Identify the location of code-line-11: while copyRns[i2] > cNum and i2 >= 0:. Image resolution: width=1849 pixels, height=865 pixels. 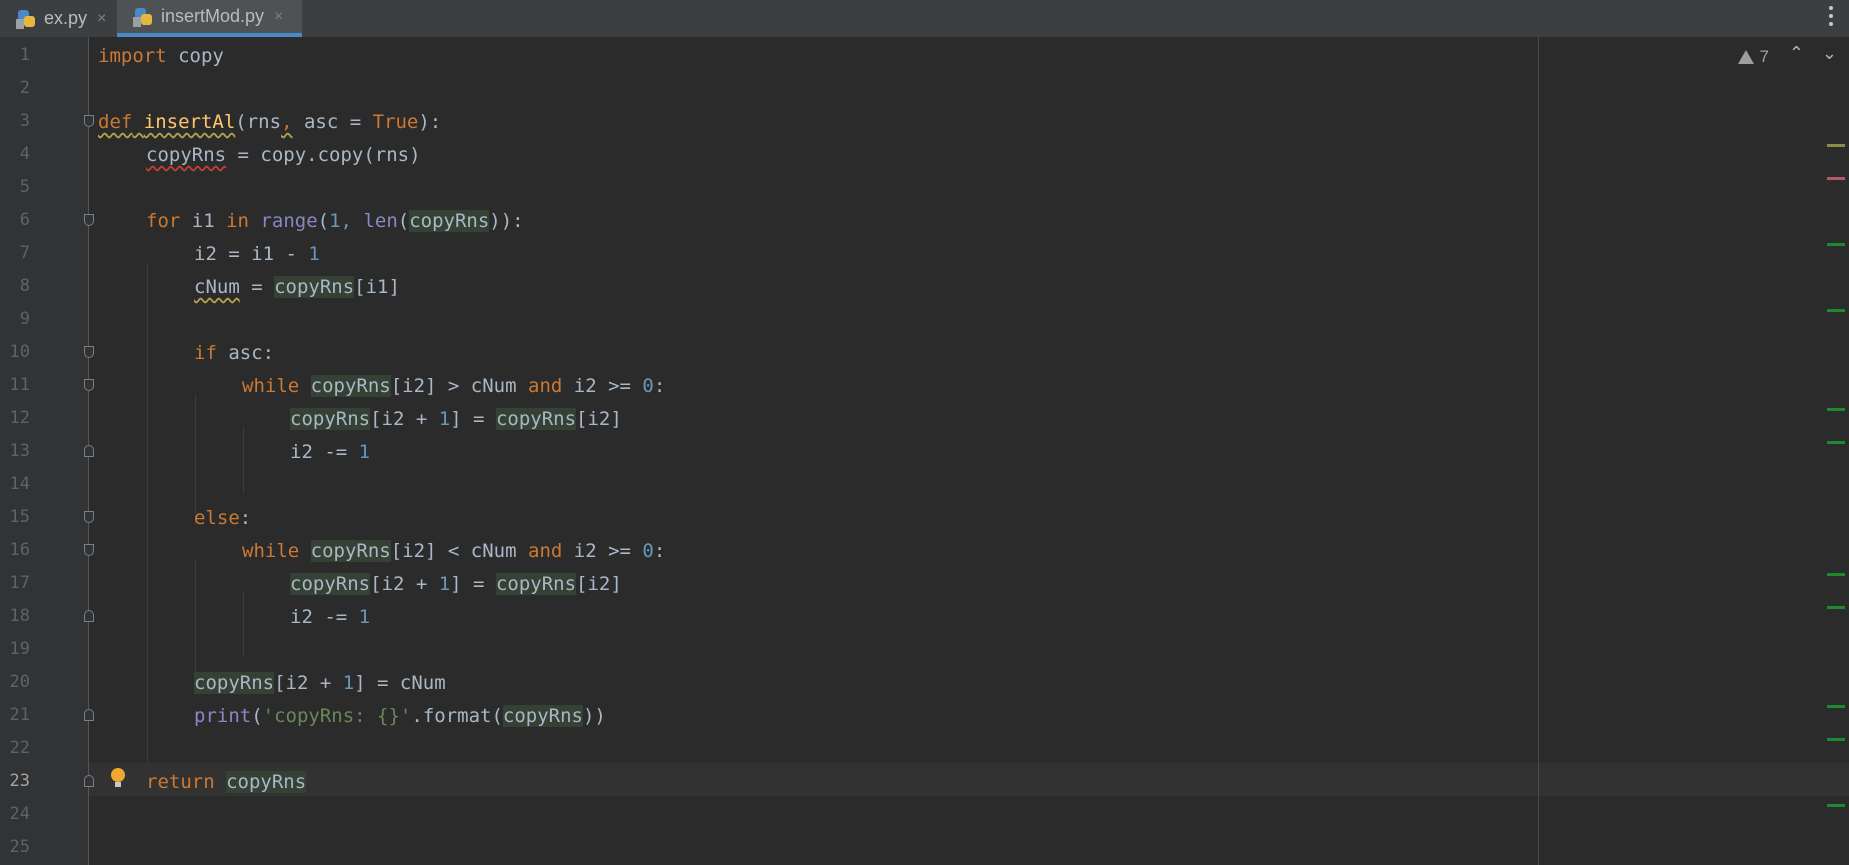
(453, 386).